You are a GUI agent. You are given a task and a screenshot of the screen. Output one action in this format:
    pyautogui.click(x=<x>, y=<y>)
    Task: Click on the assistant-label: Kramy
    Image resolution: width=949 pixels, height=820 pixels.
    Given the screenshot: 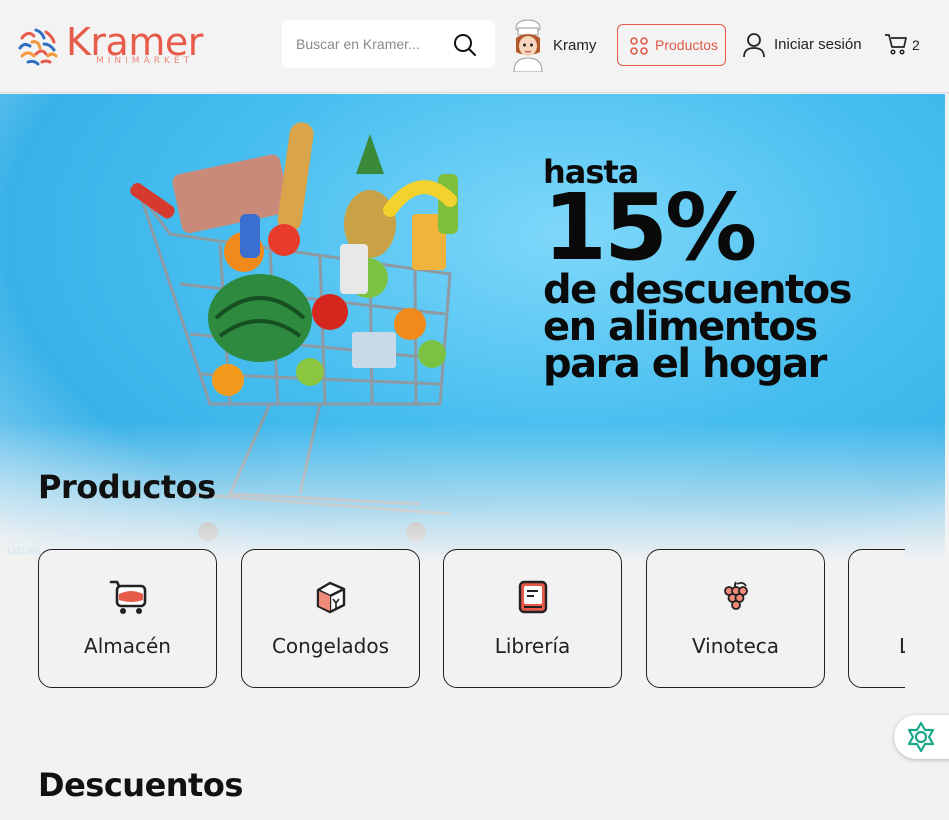 What is the action you would take?
    pyautogui.click(x=575, y=45)
    